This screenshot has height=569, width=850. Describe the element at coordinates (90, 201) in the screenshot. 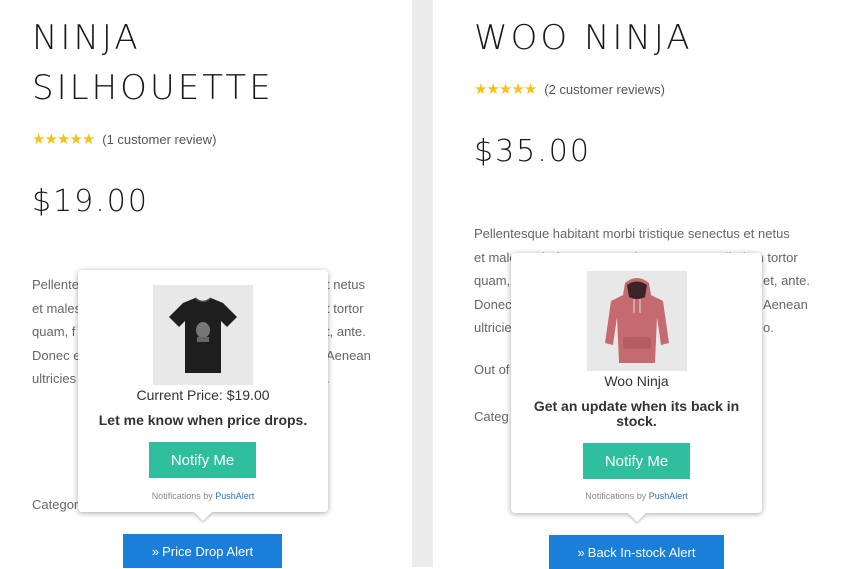

I see `product-price: $19.00` at that location.